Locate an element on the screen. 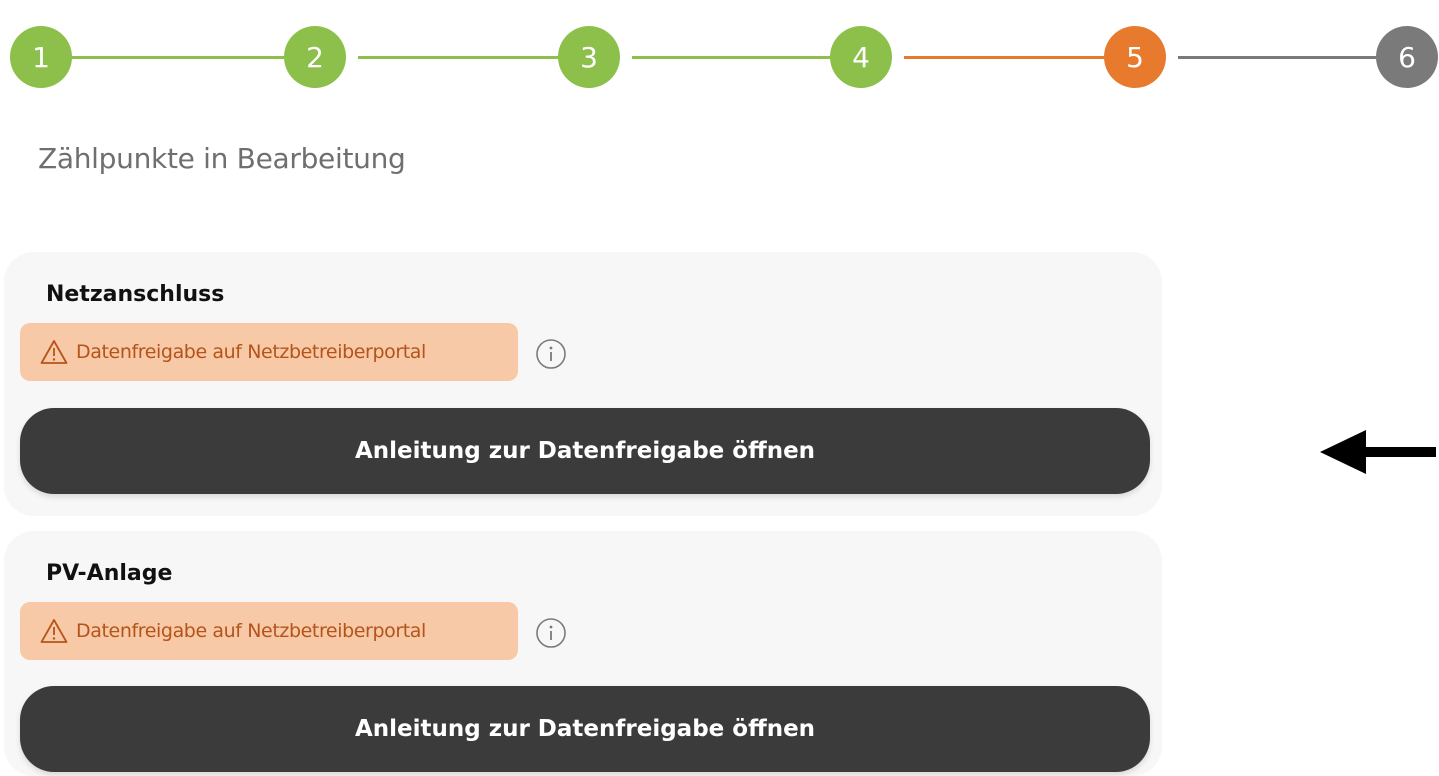  card-title: PV-Anlage is located at coordinates (109, 573).